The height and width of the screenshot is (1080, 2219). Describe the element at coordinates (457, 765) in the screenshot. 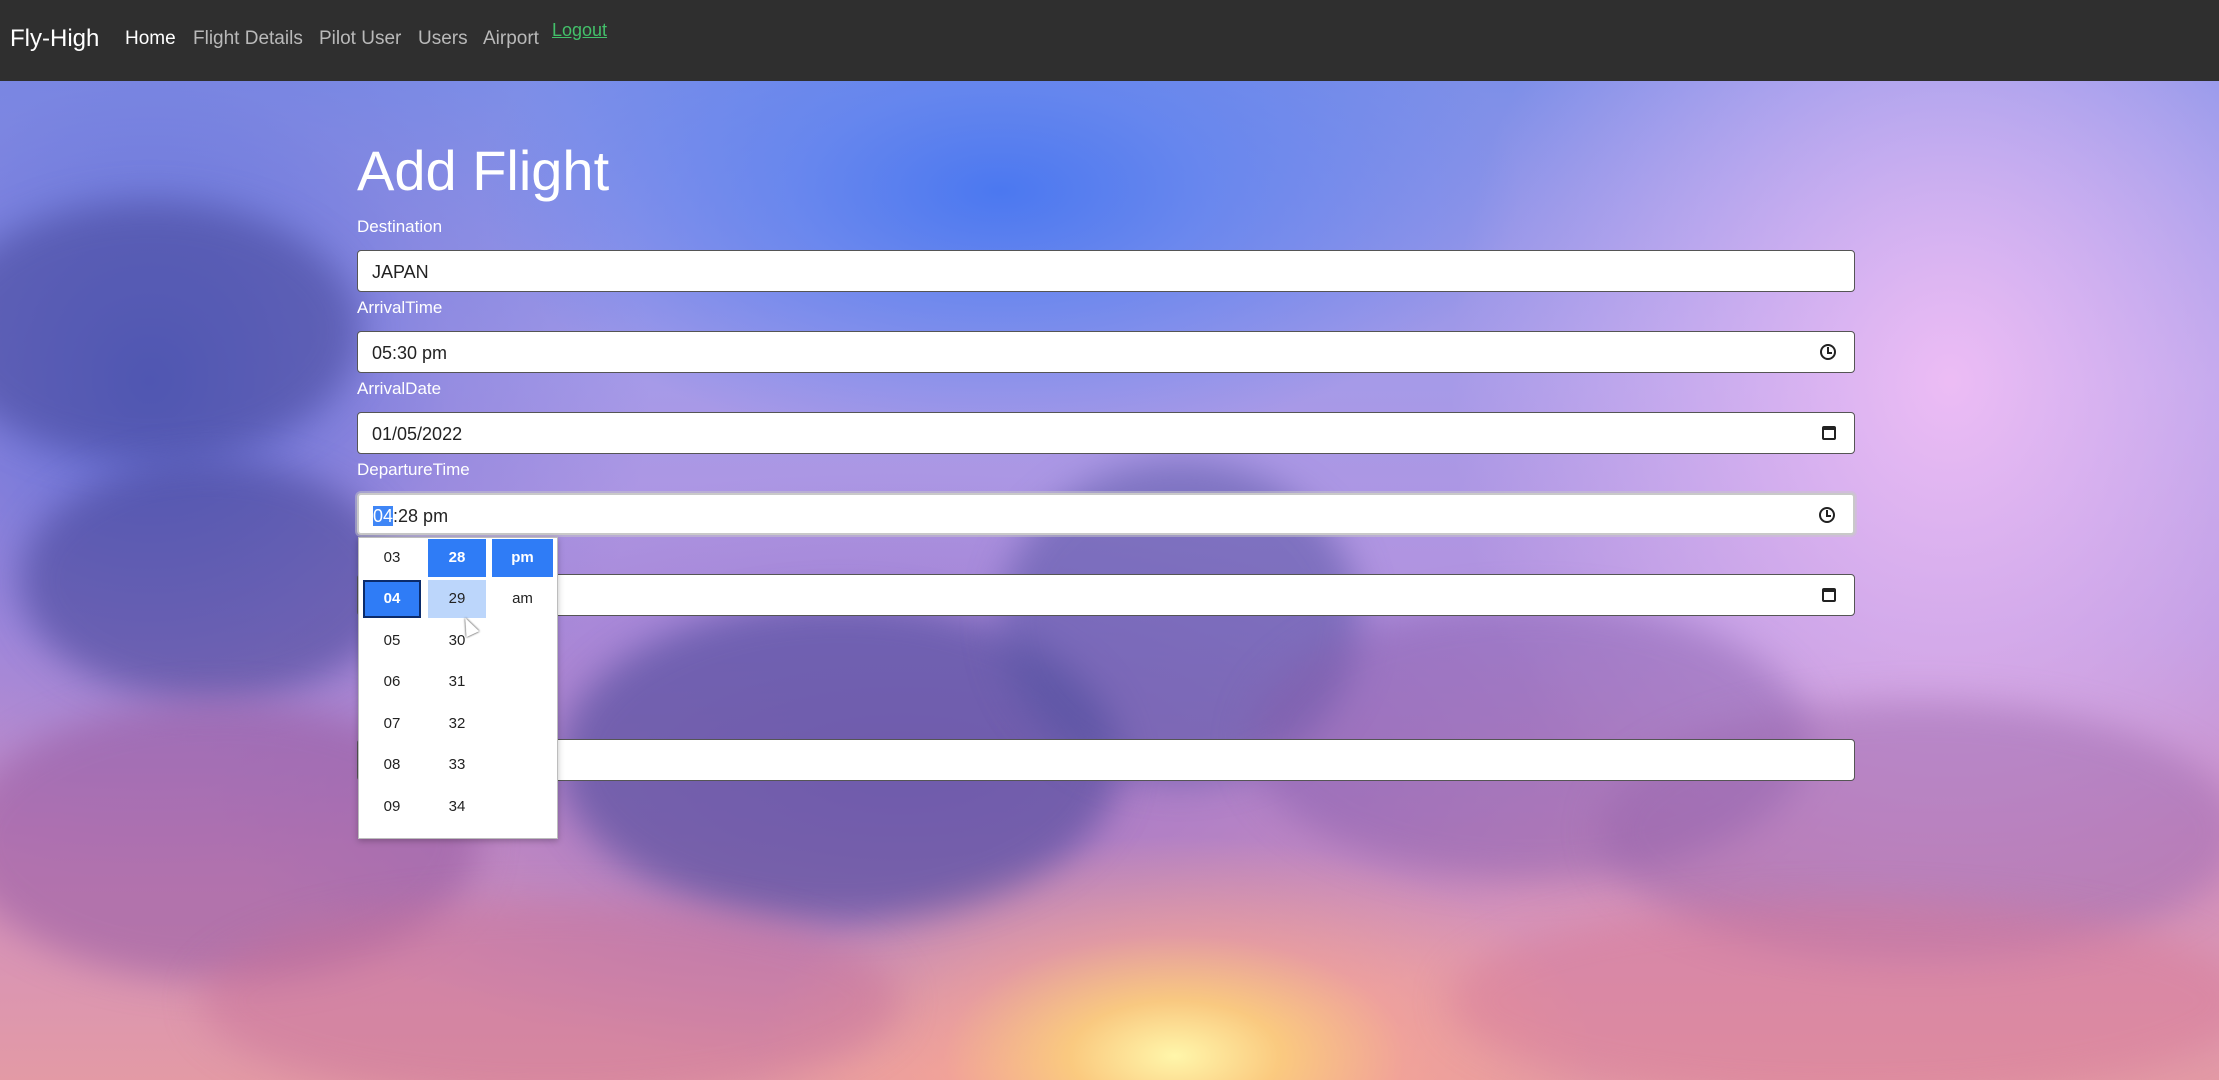

I see `minute-option: 33` at that location.